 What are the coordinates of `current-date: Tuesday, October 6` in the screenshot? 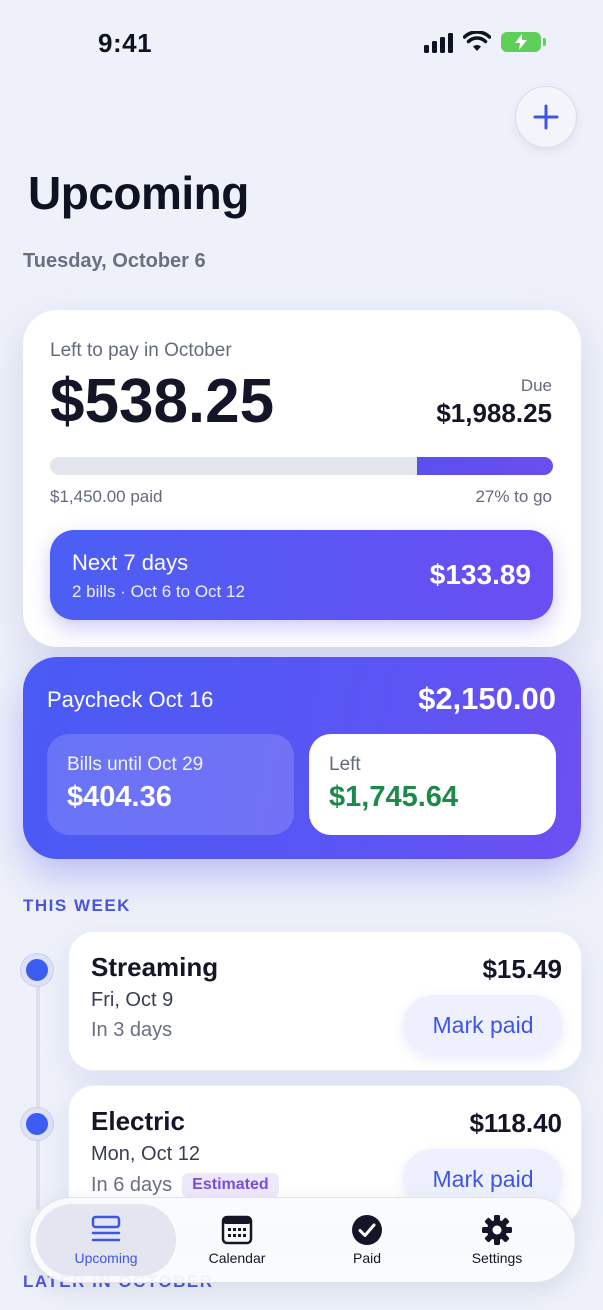 It's located at (114, 261).